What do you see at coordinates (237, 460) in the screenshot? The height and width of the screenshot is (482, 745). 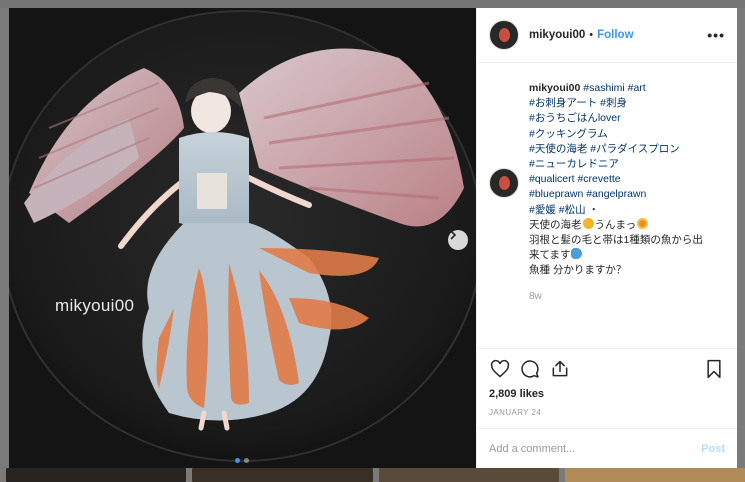 I see `carousel-dot-active` at bounding box center [237, 460].